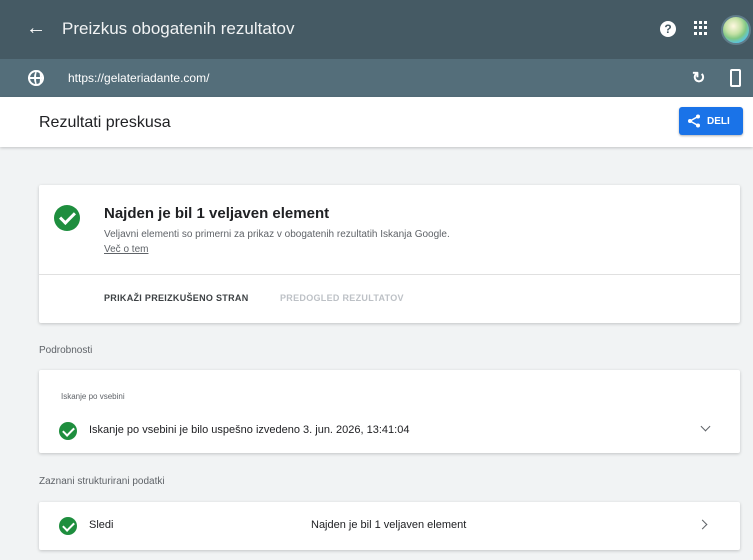  What do you see at coordinates (37, 28) in the screenshot?
I see `back-arrow-icon: ←` at bounding box center [37, 28].